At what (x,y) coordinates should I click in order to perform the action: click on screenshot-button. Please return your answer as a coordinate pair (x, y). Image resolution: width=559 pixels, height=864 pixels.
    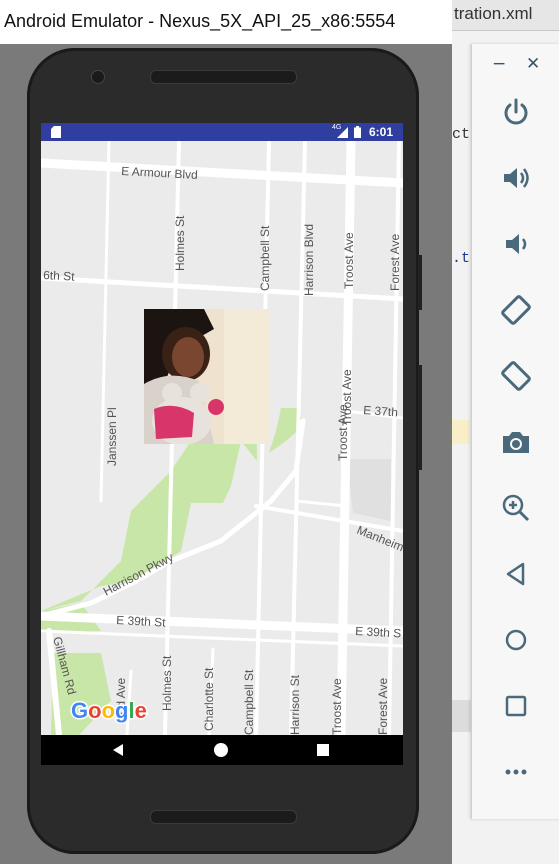
    Looking at the image, I should click on (516, 442).